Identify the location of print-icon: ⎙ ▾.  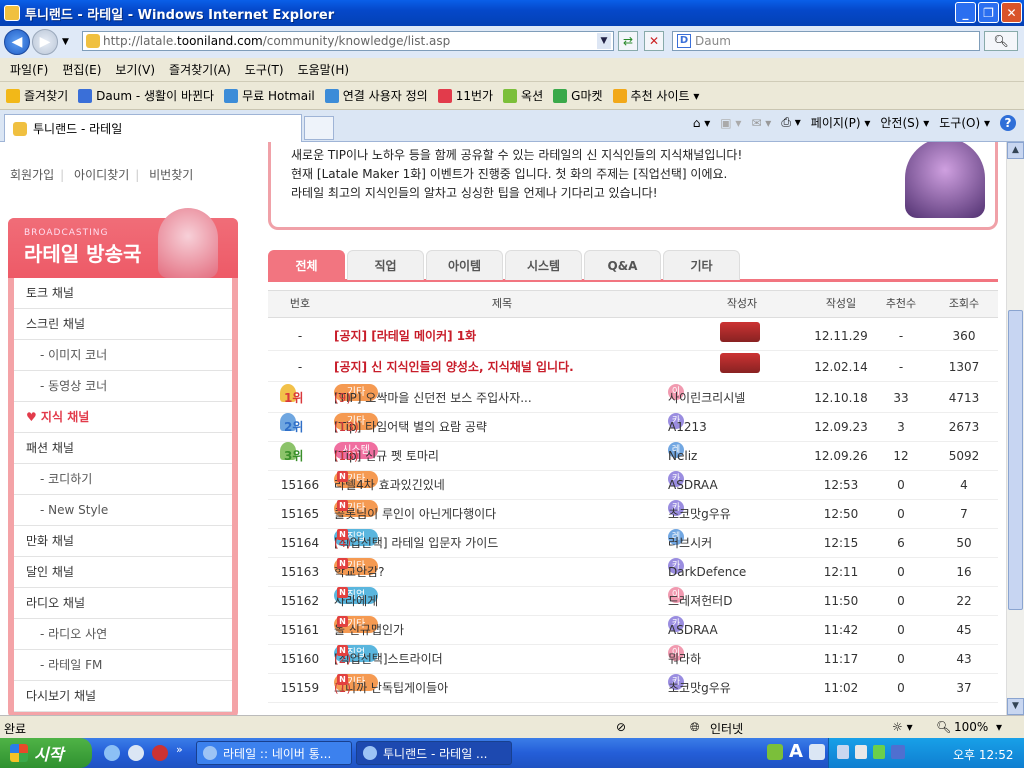
(790, 122).